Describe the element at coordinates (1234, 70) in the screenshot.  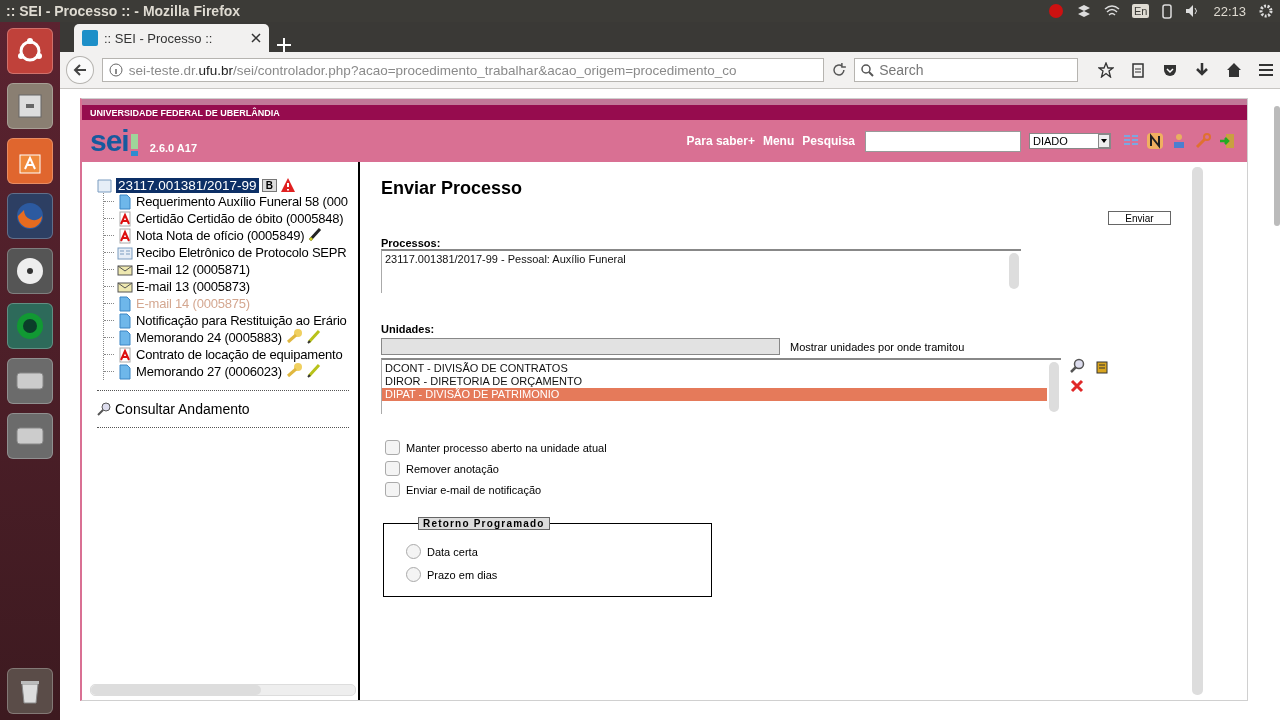
I see `home-icon` at that location.